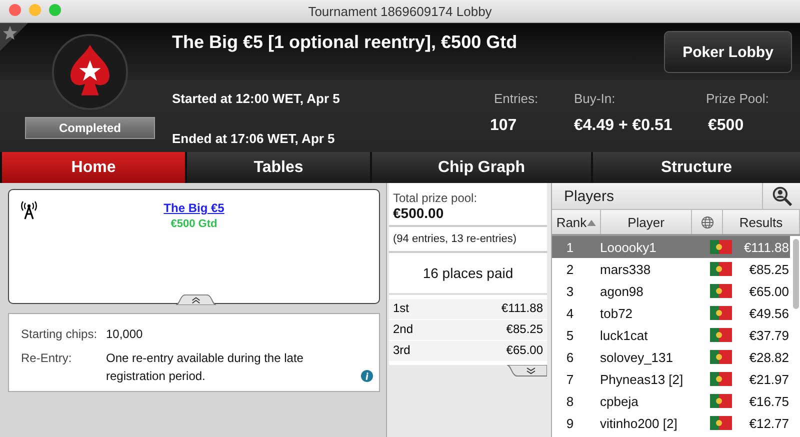  Describe the element at coordinates (761, 222) in the screenshot. I see `column-header: Results` at that location.